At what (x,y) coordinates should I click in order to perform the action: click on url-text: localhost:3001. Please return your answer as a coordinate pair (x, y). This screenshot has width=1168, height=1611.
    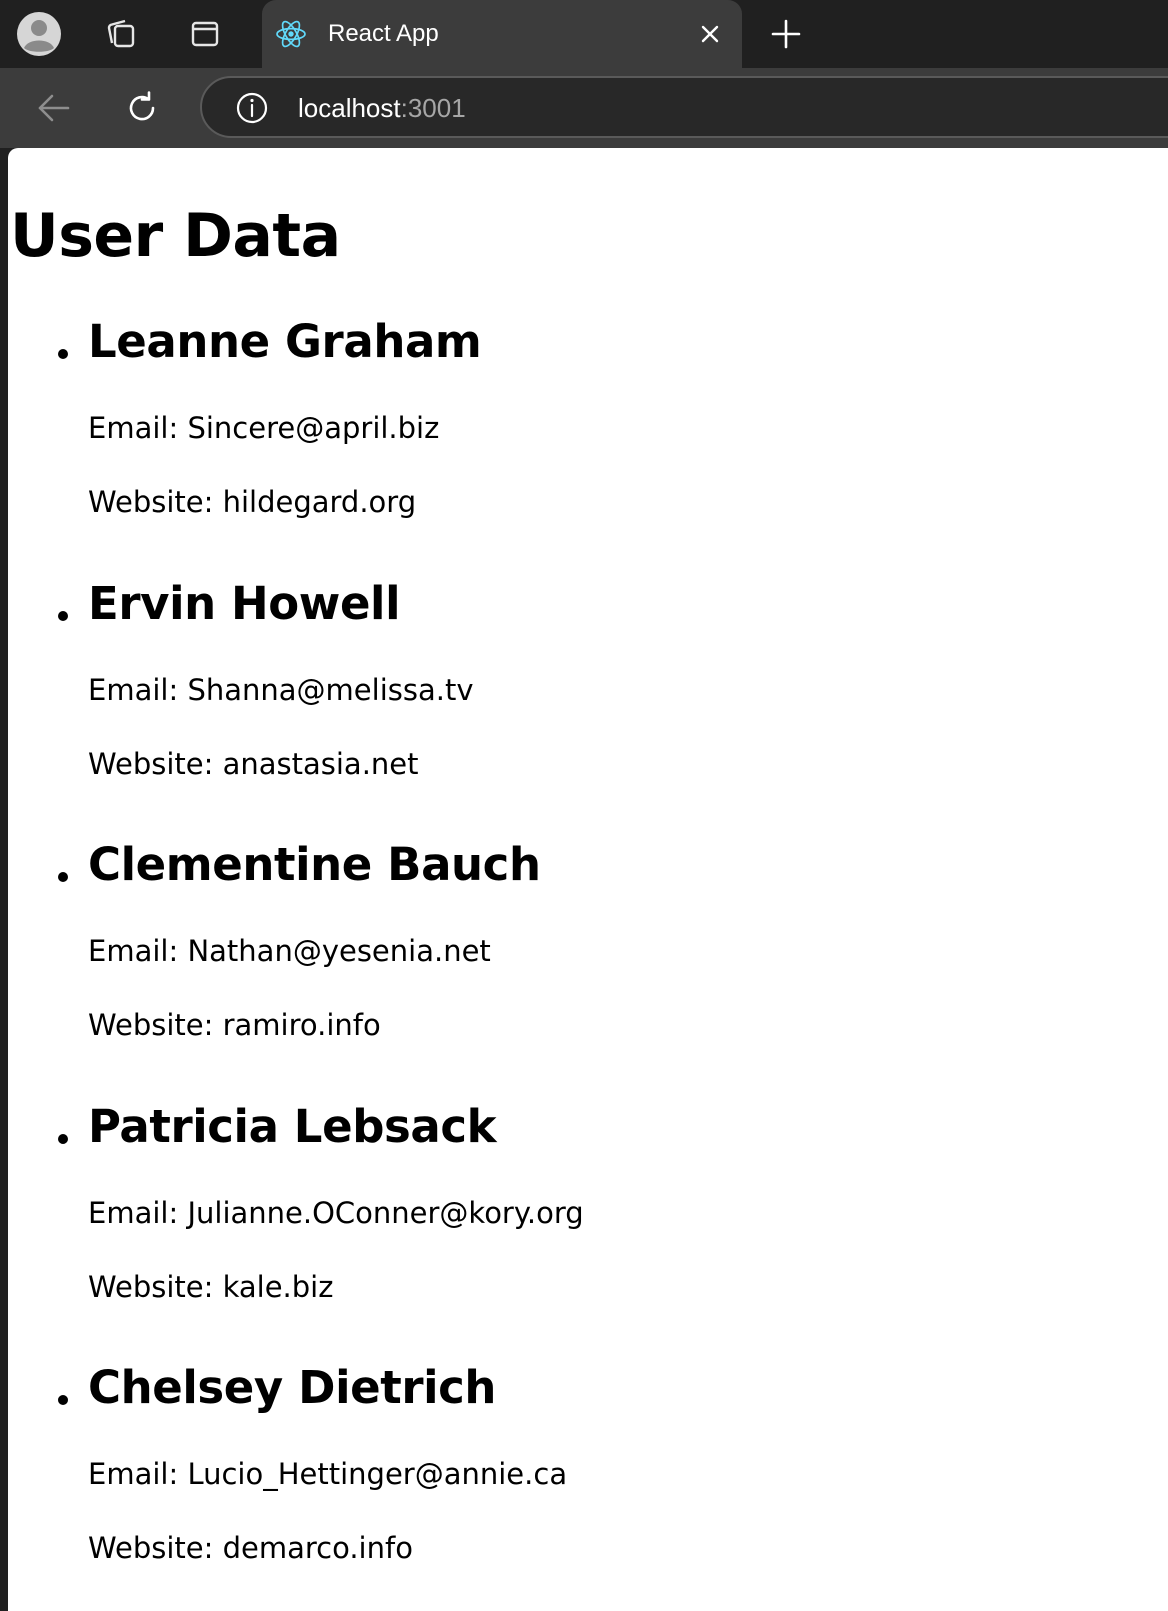
    Looking at the image, I should click on (382, 108).